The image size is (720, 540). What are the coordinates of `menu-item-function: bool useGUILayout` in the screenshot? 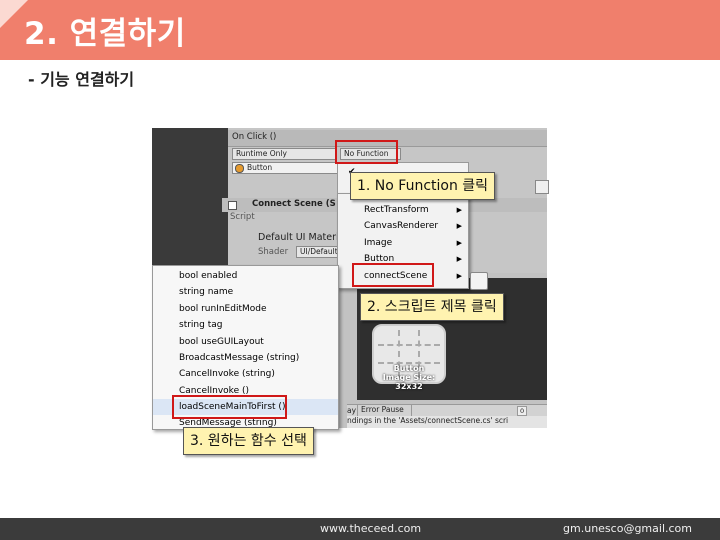 It's located at (221, 342).